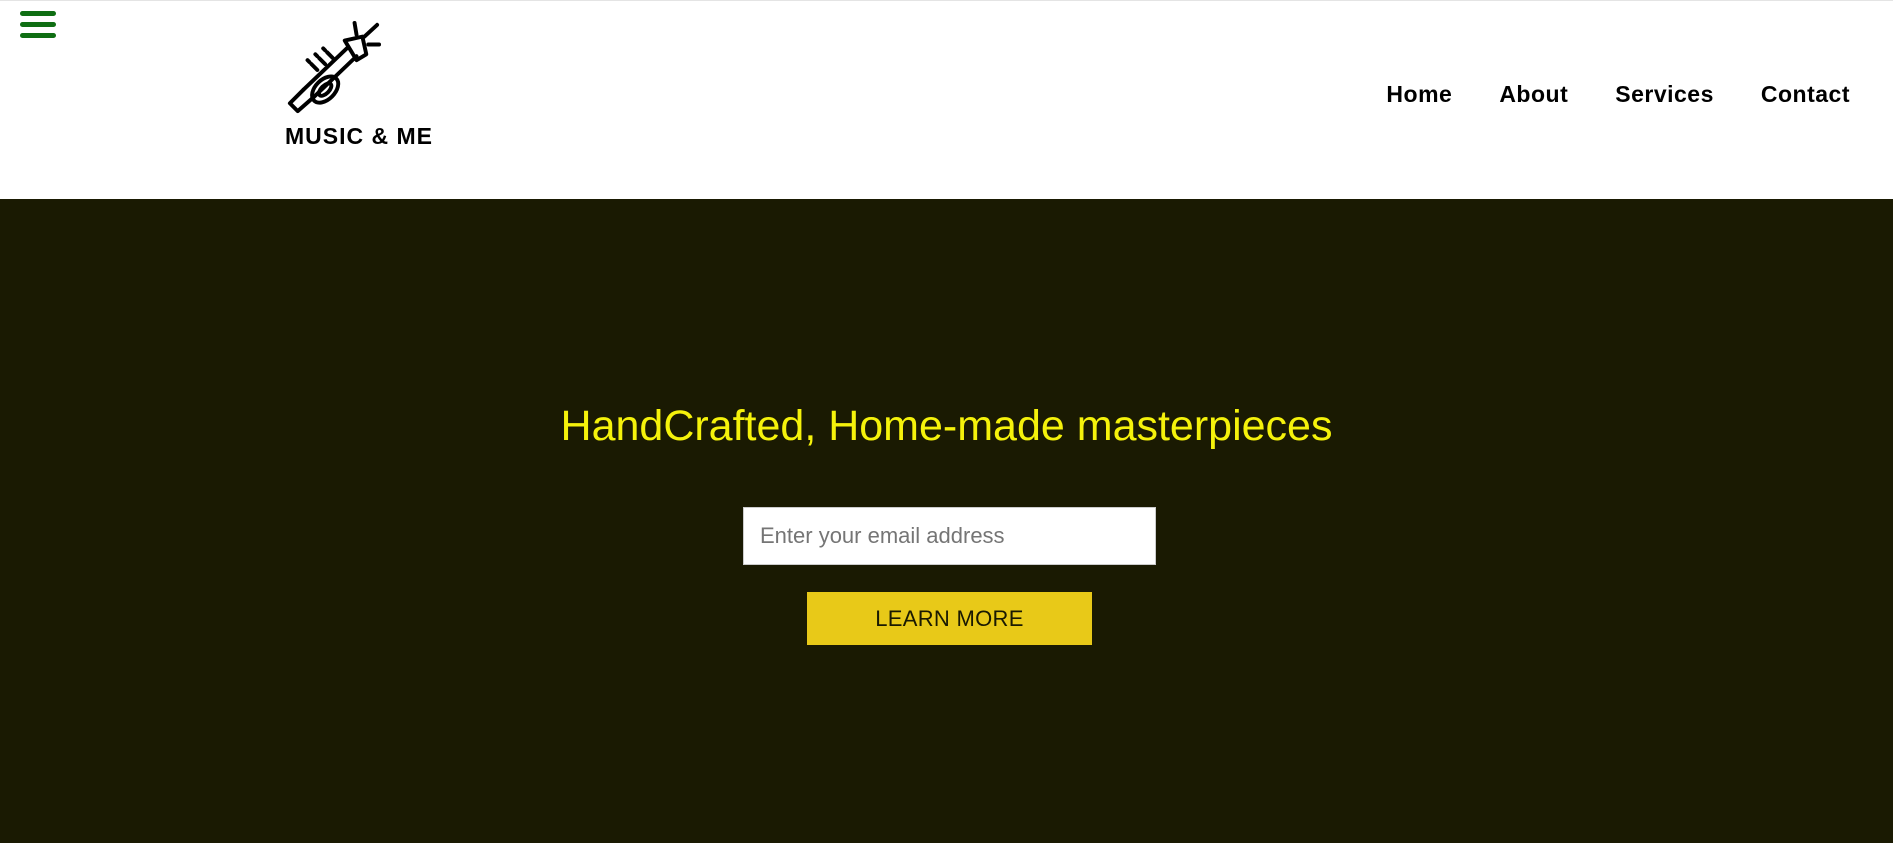  I want to click on learn-more-button: LEARN MORE, so click(949, 618).